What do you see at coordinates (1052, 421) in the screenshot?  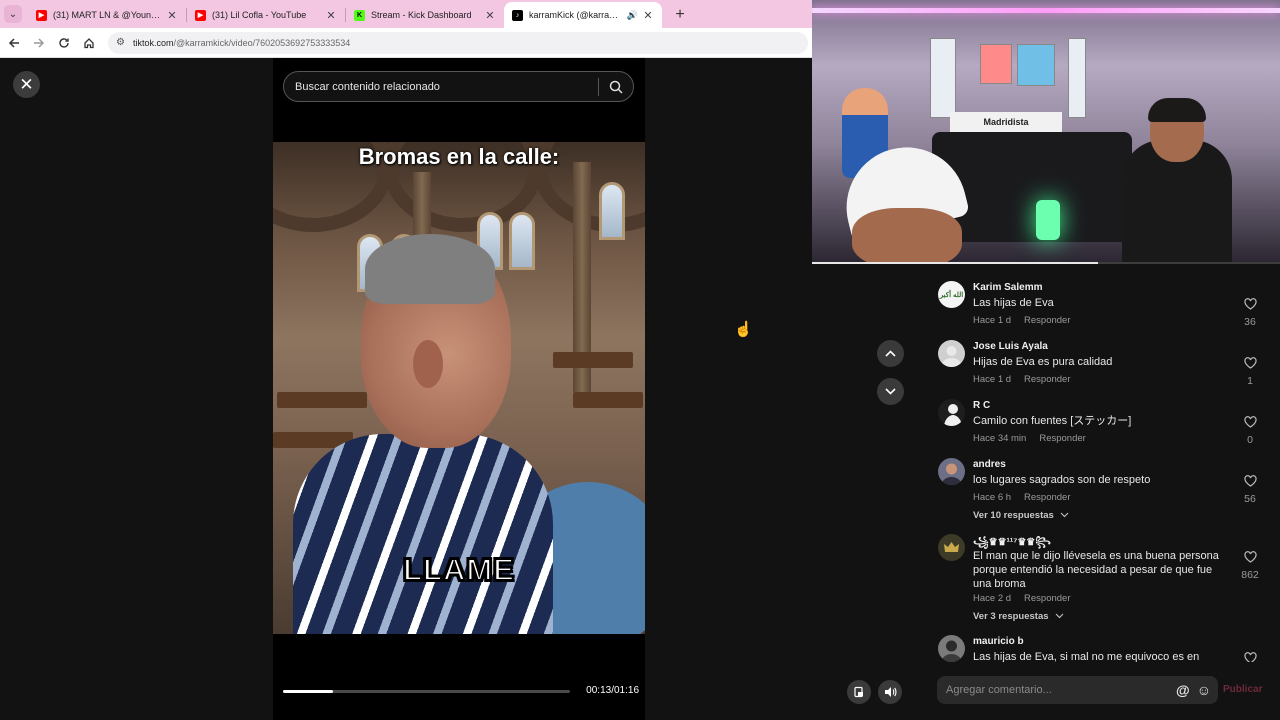 I see `comment-text: Camilo con fuentes [ステッカー]` at bounding box center [1052, 421].